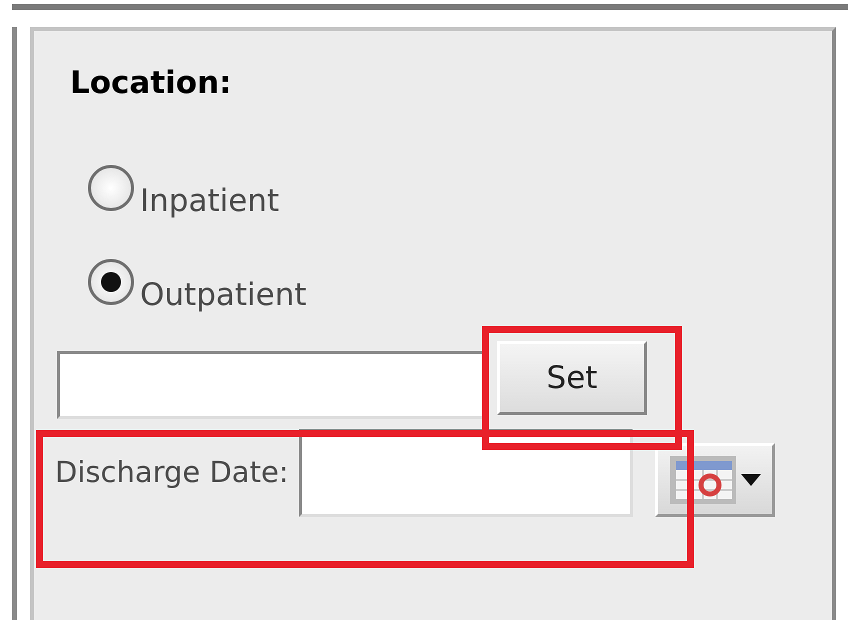  I want to click on radio-label: Inpatient, so click(210, 201).